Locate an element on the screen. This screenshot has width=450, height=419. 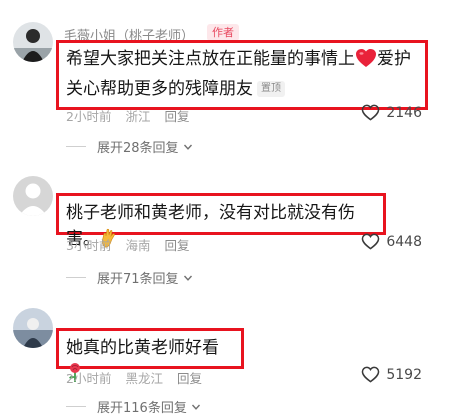
comment-text-line: 希望大家把关注点放在正能量的事情上 is located at coordinates (210, 59).